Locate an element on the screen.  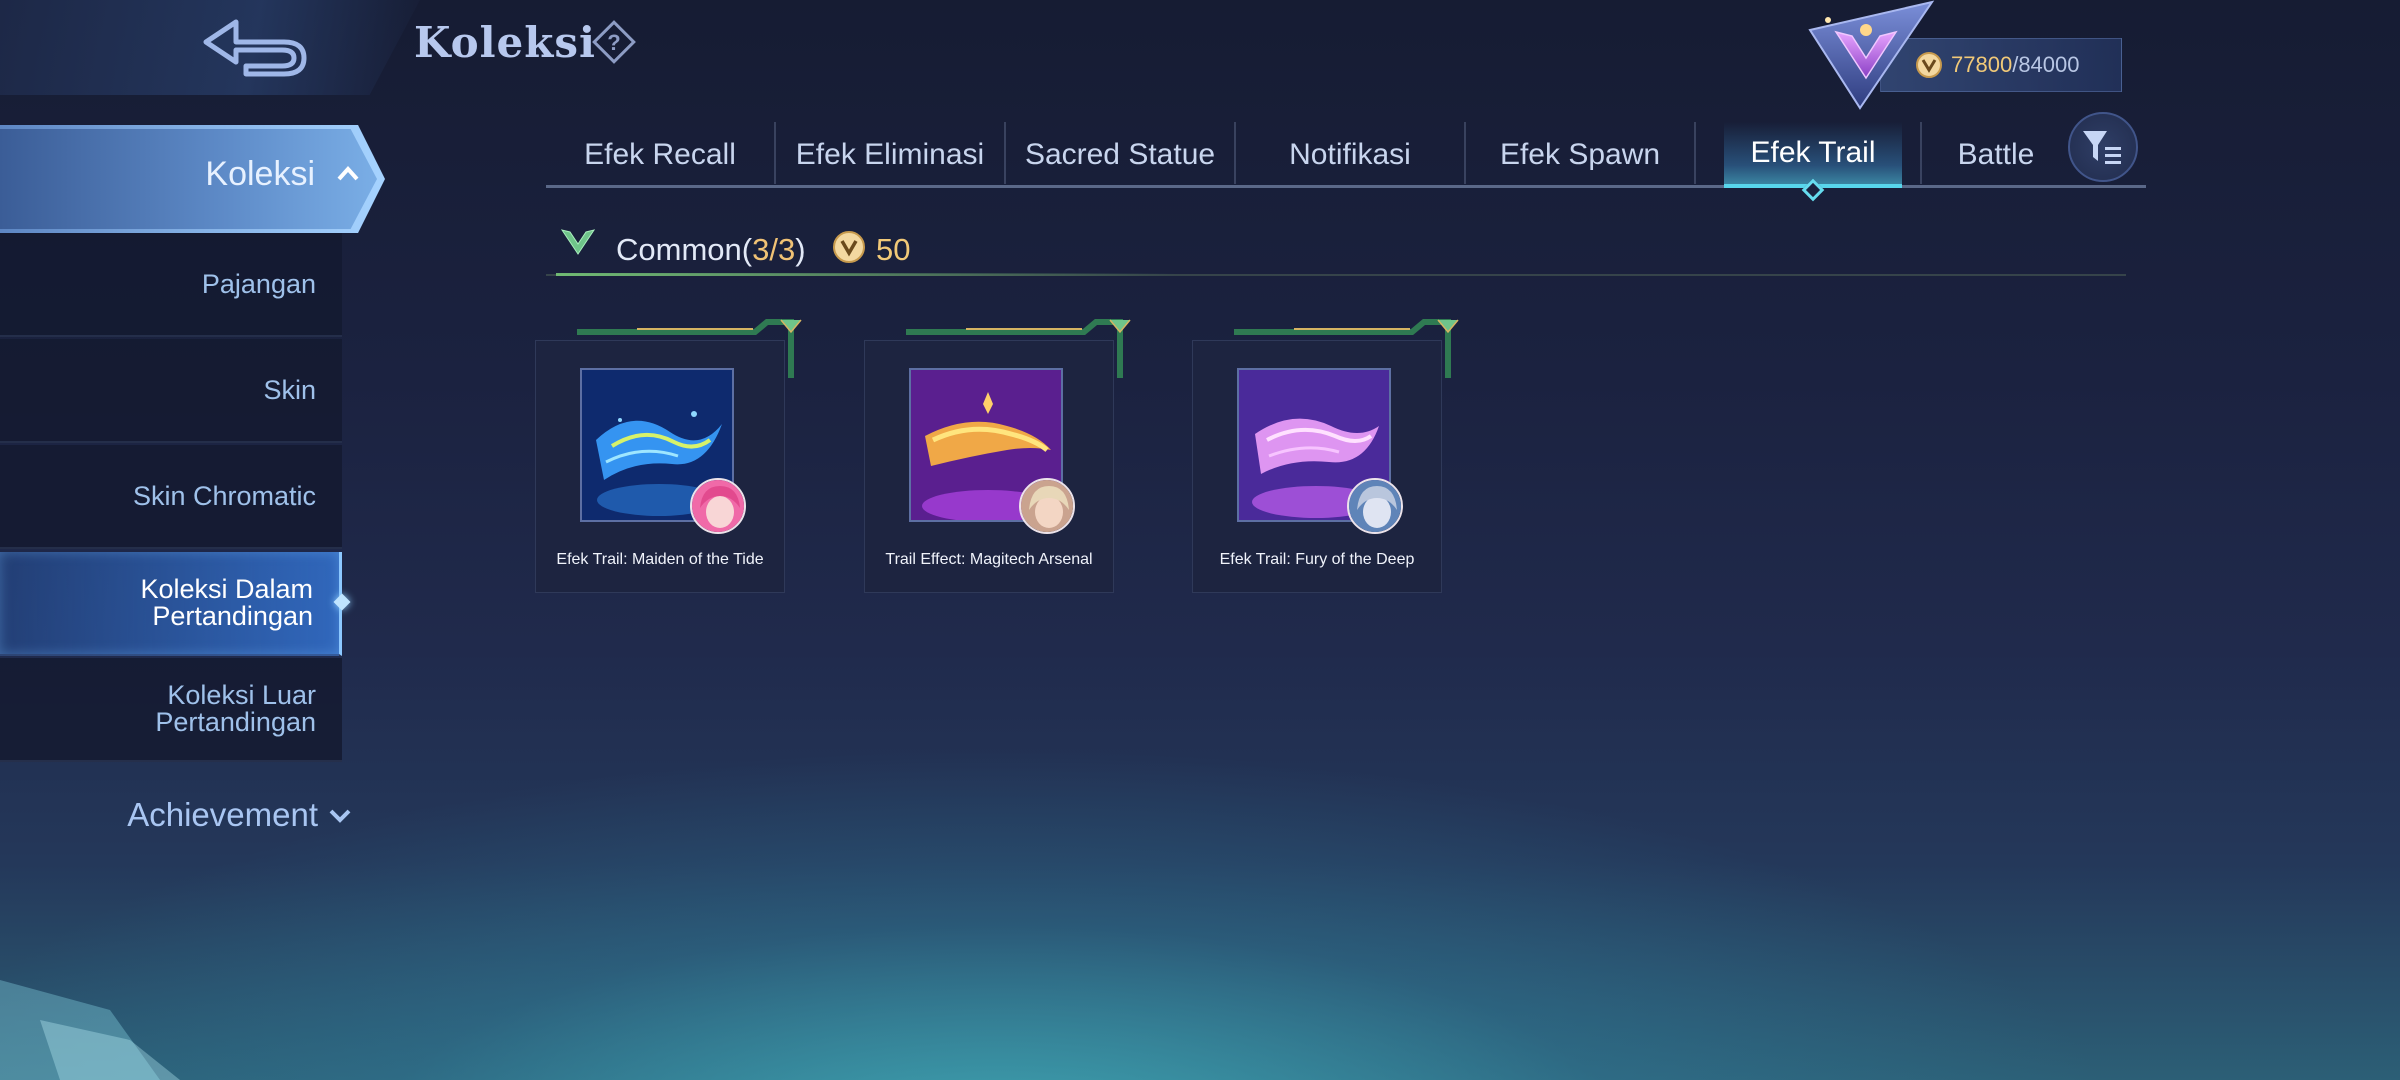
sidebar-item-label: Koleksi Dalam Pertandingan is located at coordinates (226, 602).